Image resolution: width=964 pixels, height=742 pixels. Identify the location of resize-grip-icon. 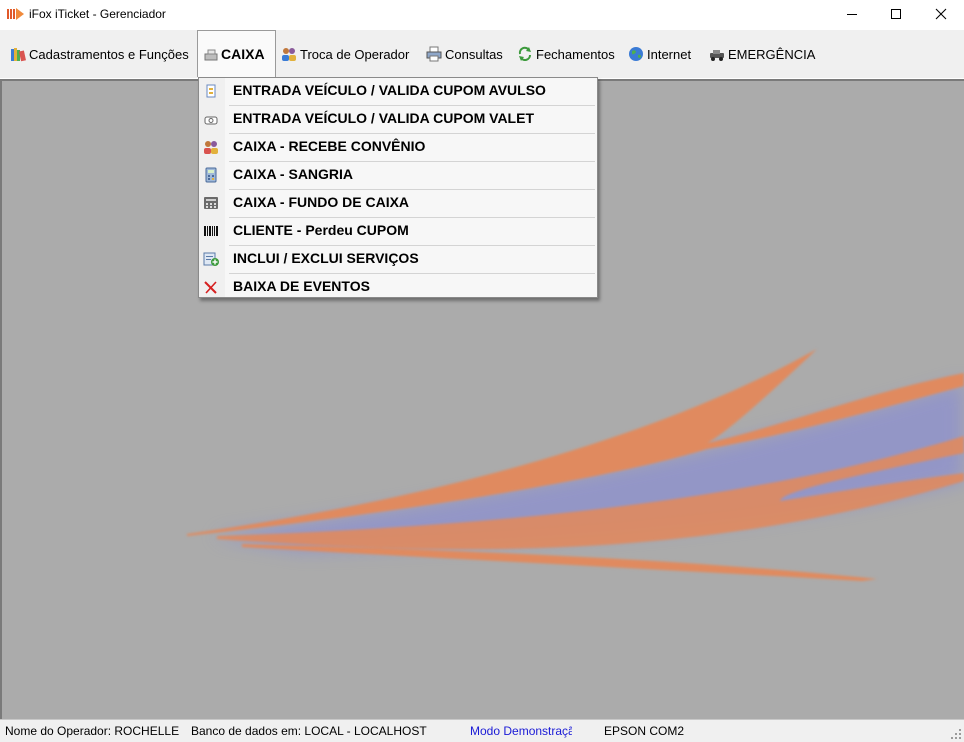
(956, 734).